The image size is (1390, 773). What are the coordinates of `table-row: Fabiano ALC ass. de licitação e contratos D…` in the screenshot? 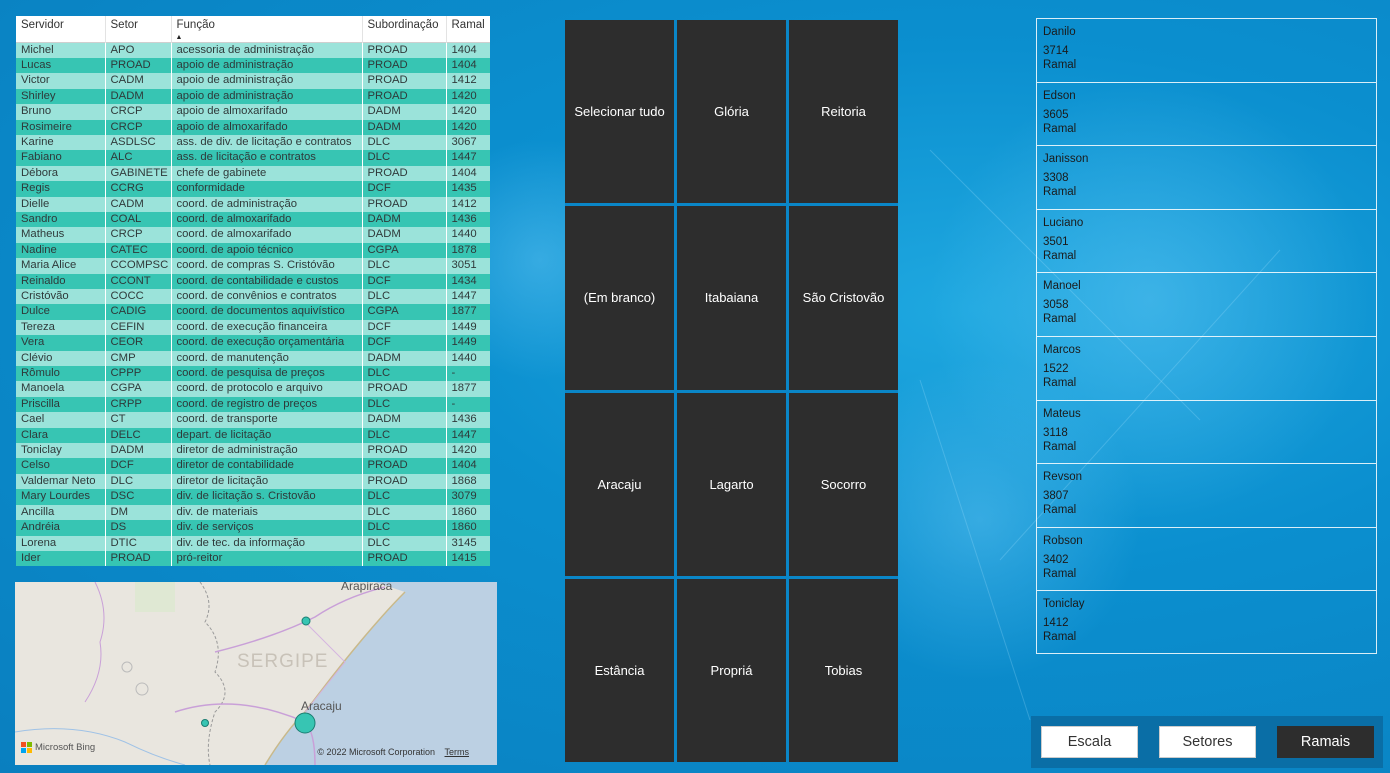 It's located at (253, 158).